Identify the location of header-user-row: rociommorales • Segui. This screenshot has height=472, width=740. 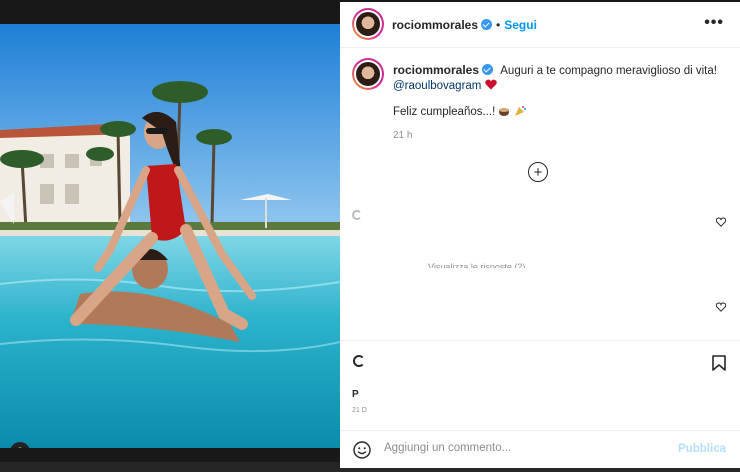
(464, 25).